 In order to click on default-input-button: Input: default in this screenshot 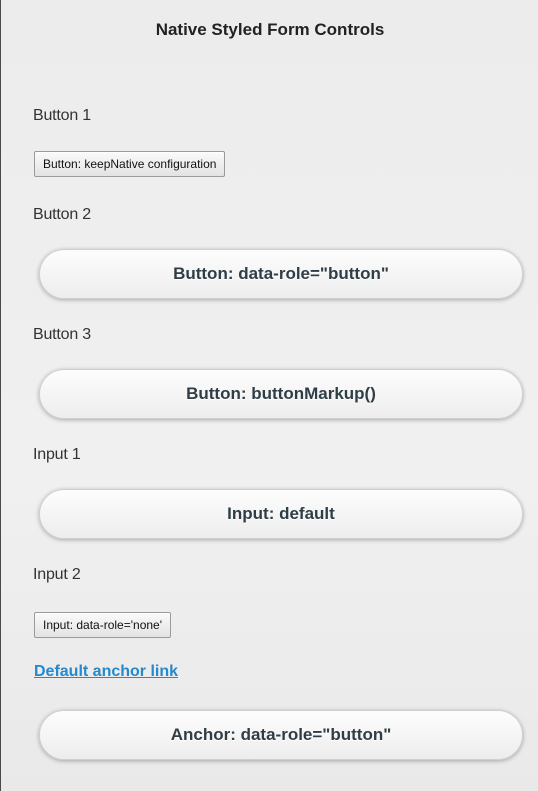, I will do `click(281, 514)`.